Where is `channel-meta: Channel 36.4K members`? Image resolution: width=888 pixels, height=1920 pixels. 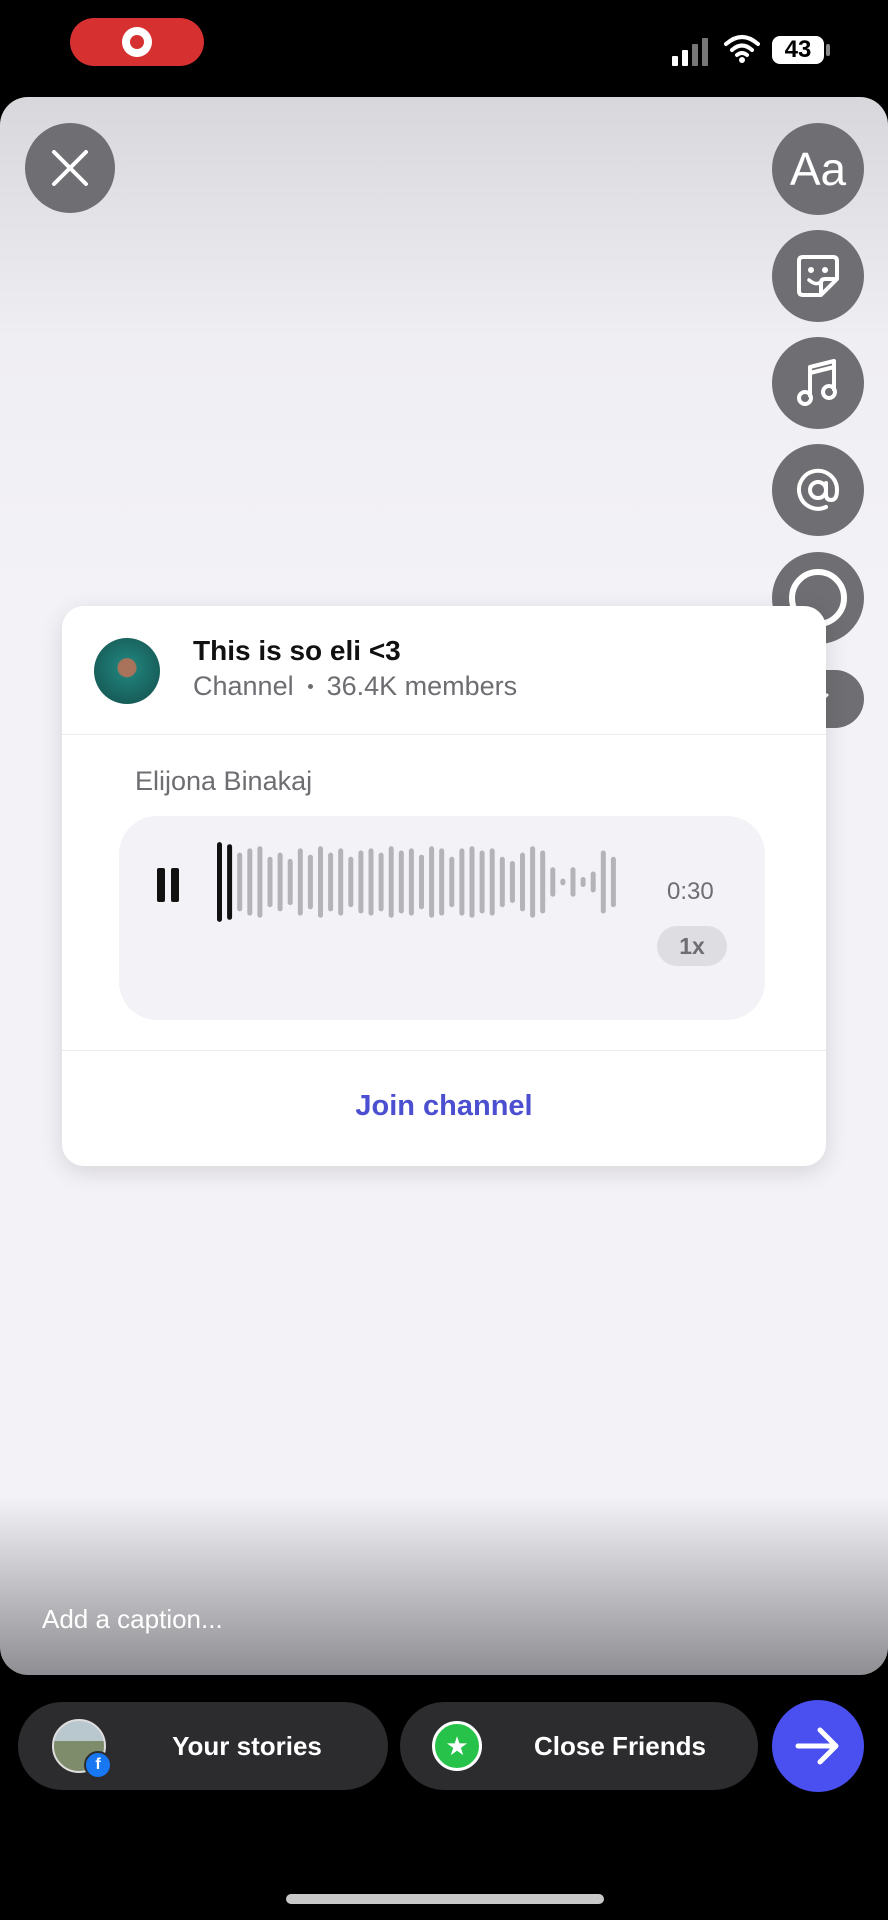
channel-meta: Channel 36.4K members is located at coordinates (355, 686).